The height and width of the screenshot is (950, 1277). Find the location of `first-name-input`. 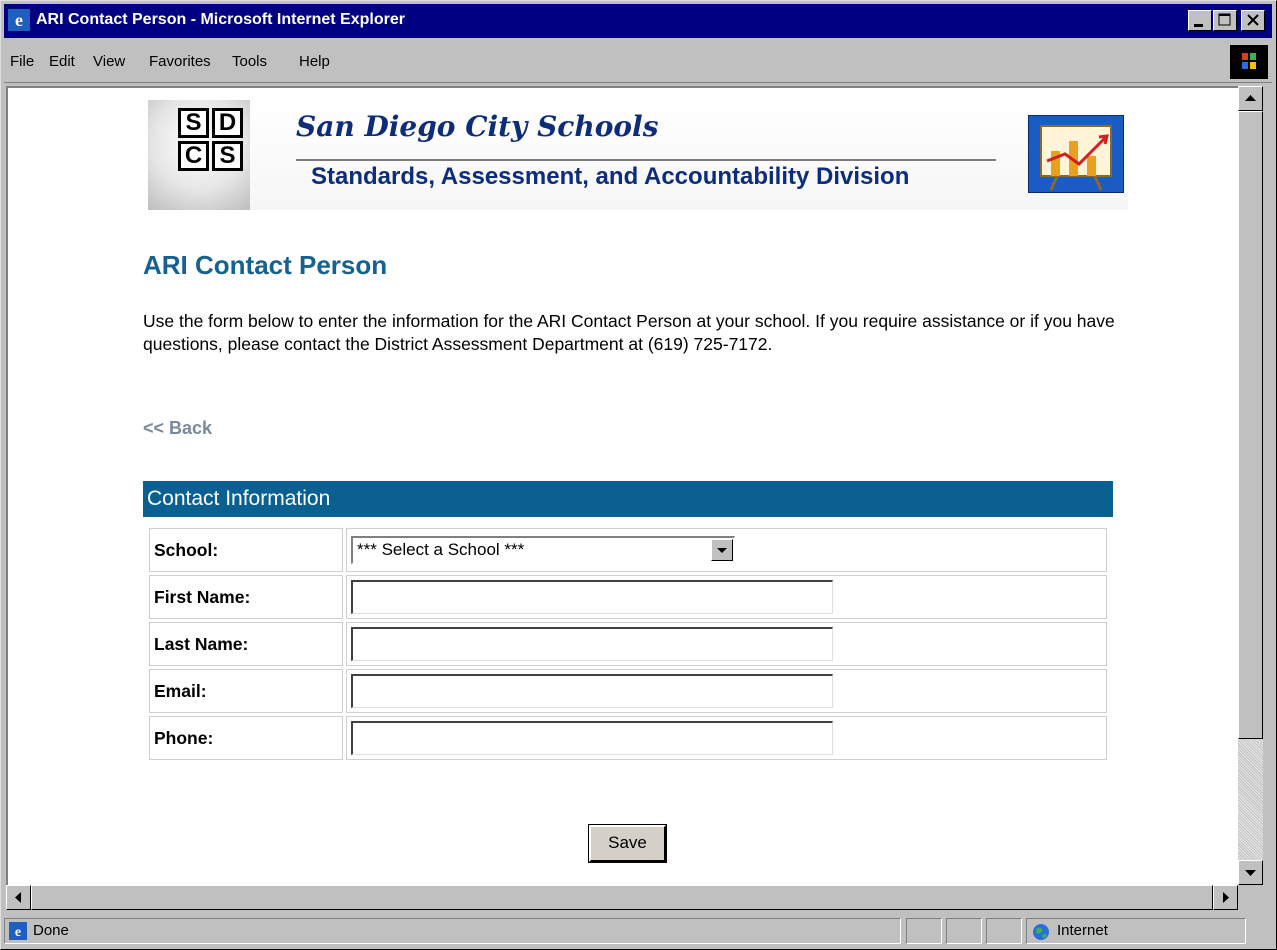

first-name-input is located at coordinates (592, 597).